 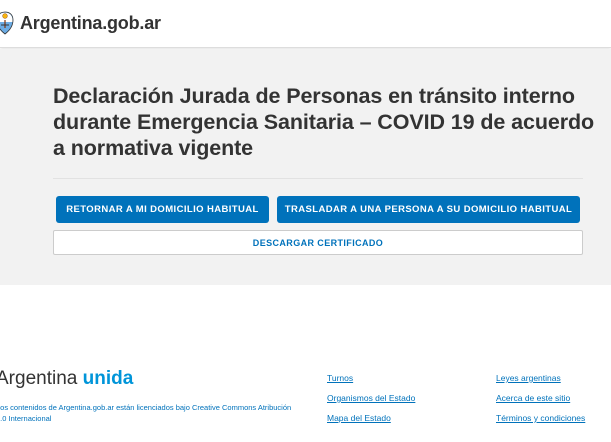 I want to click on footer-link-mapa: Mapa del Estado, so click(x=359, y=418).